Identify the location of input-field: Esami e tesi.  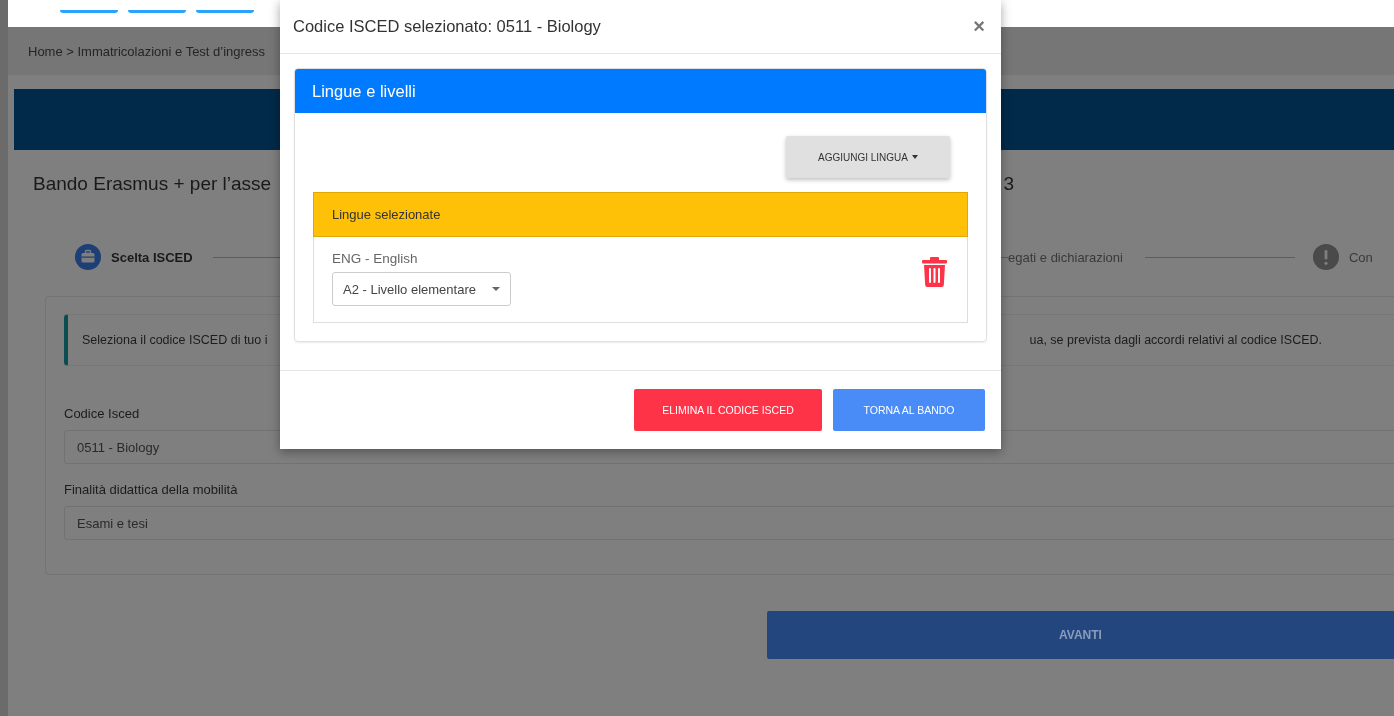
(729, 523).